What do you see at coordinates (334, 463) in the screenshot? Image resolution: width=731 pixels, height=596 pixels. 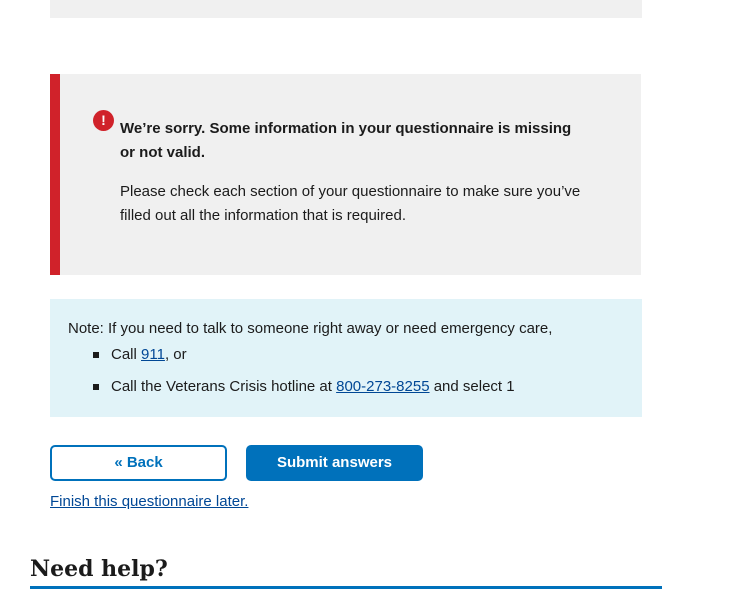 I see `submit-answers-button: Submit answers` at bounding box center [334, 463].